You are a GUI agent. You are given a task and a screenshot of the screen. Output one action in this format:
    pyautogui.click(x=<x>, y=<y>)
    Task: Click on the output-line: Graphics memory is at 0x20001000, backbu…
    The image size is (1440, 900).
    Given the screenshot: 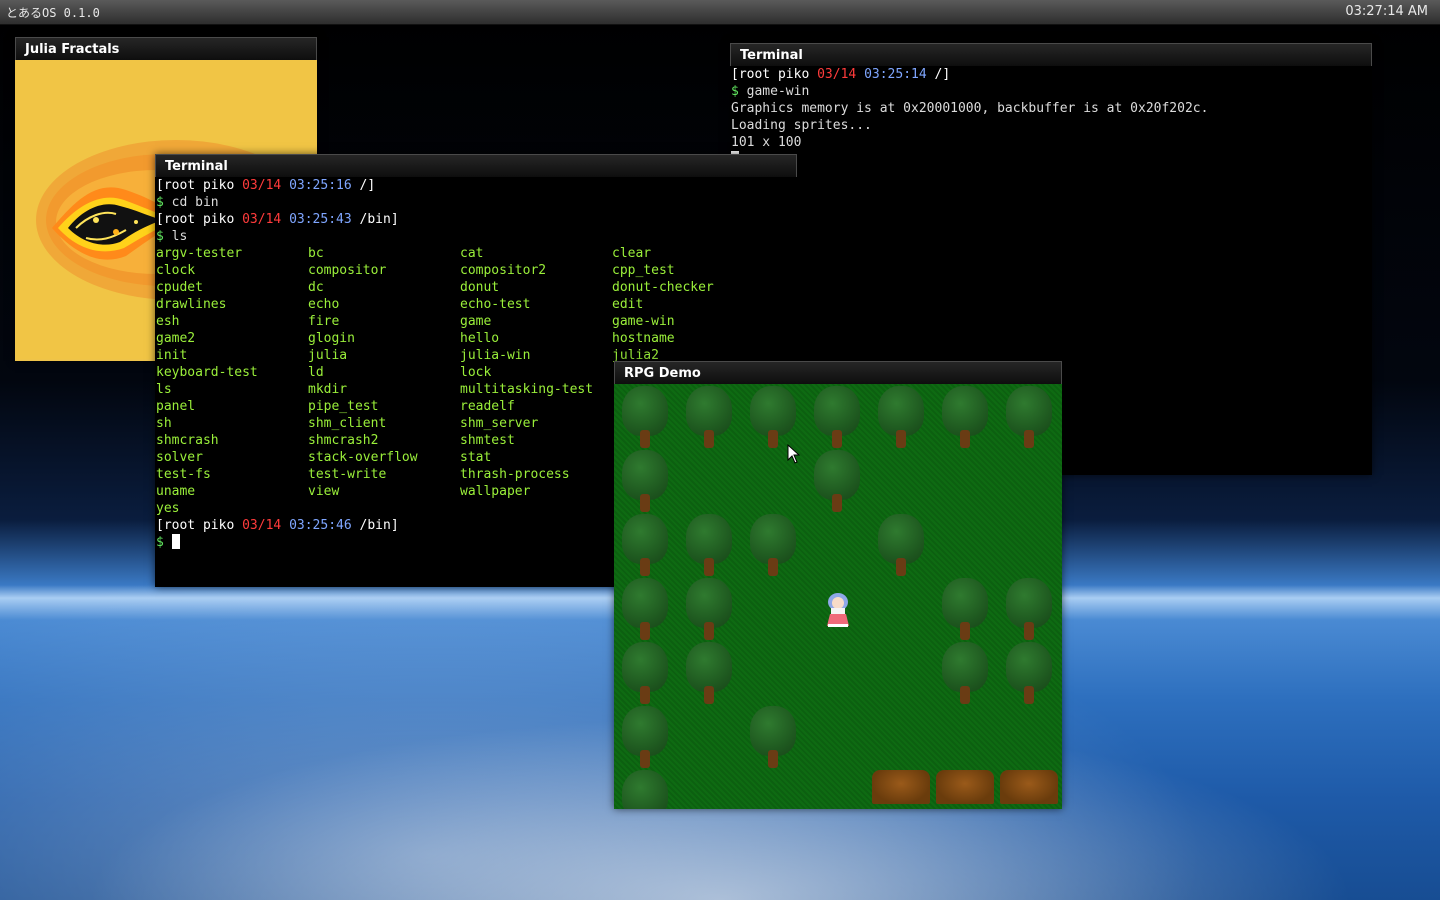 What is the action you would take?
    pyautogui.click(x=970, y=108)
    